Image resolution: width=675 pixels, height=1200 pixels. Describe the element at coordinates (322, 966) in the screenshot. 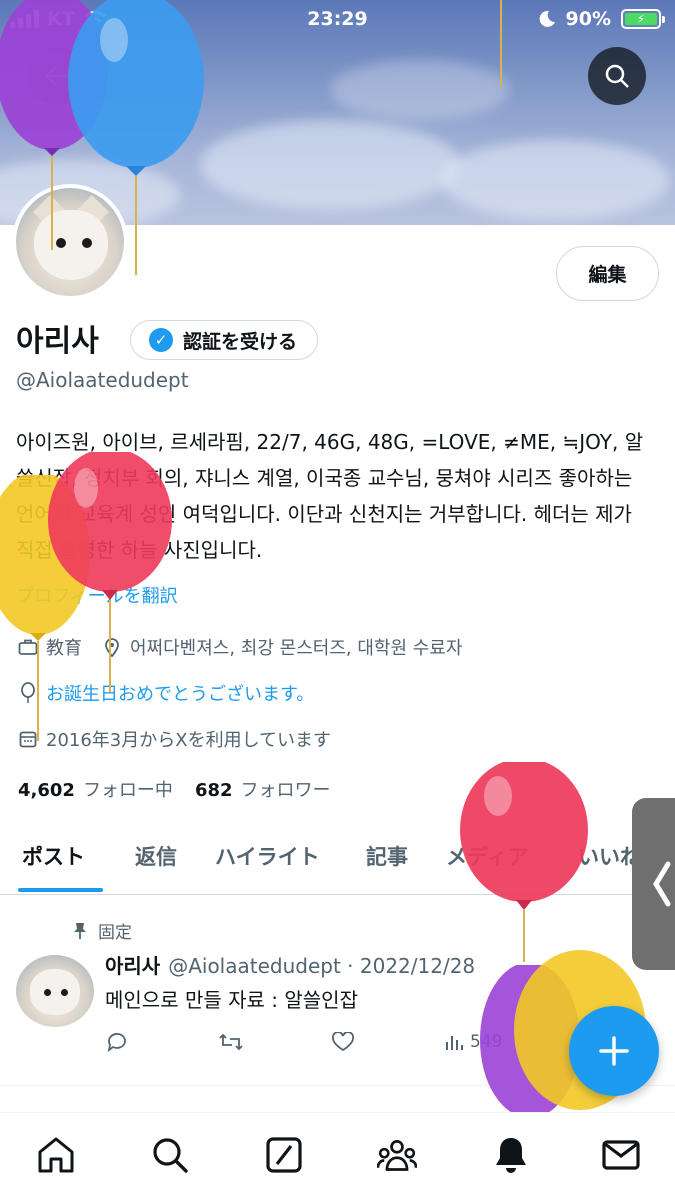

I see `post-handle-date: @Aiolaatedudept · 2022/12/28` at that location.